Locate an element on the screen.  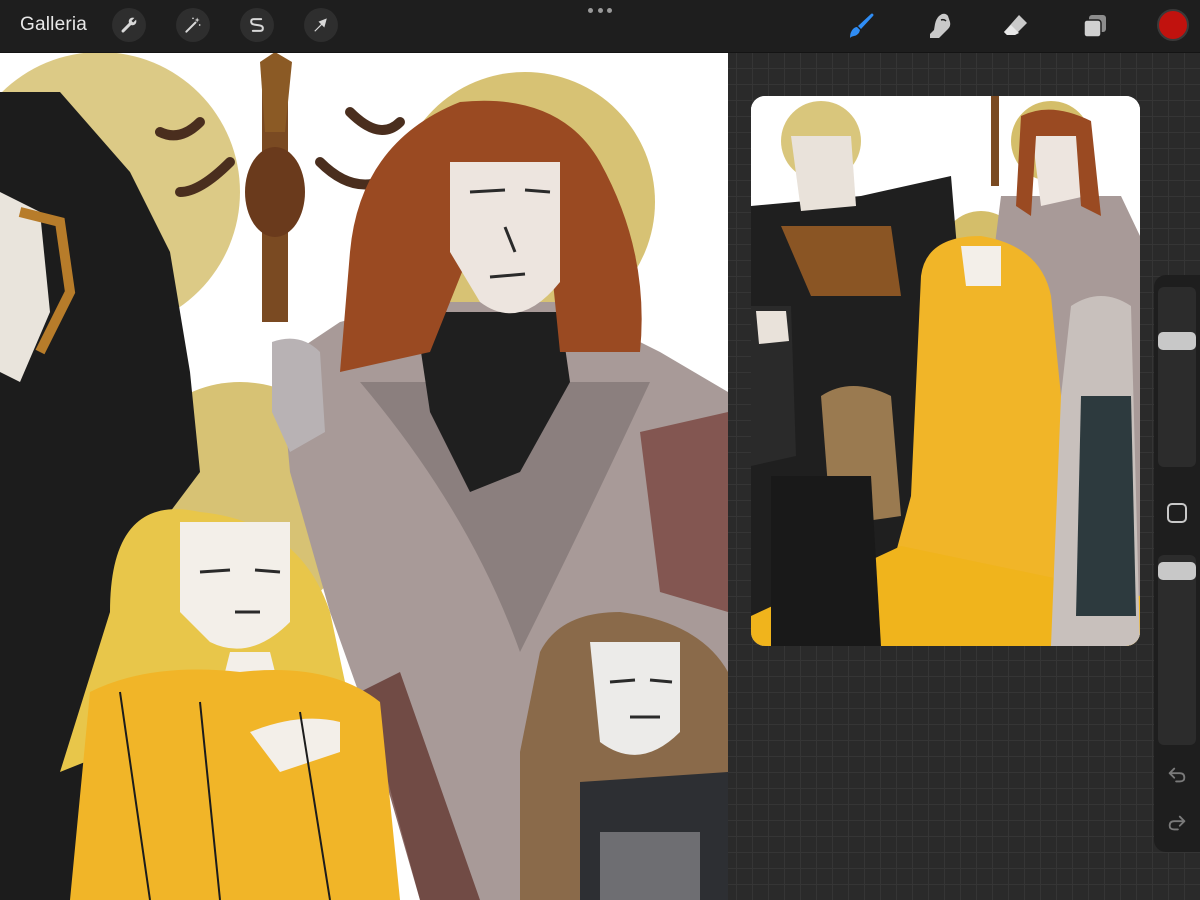
undo-arrow-icon is located at coordinates (1177, 775).